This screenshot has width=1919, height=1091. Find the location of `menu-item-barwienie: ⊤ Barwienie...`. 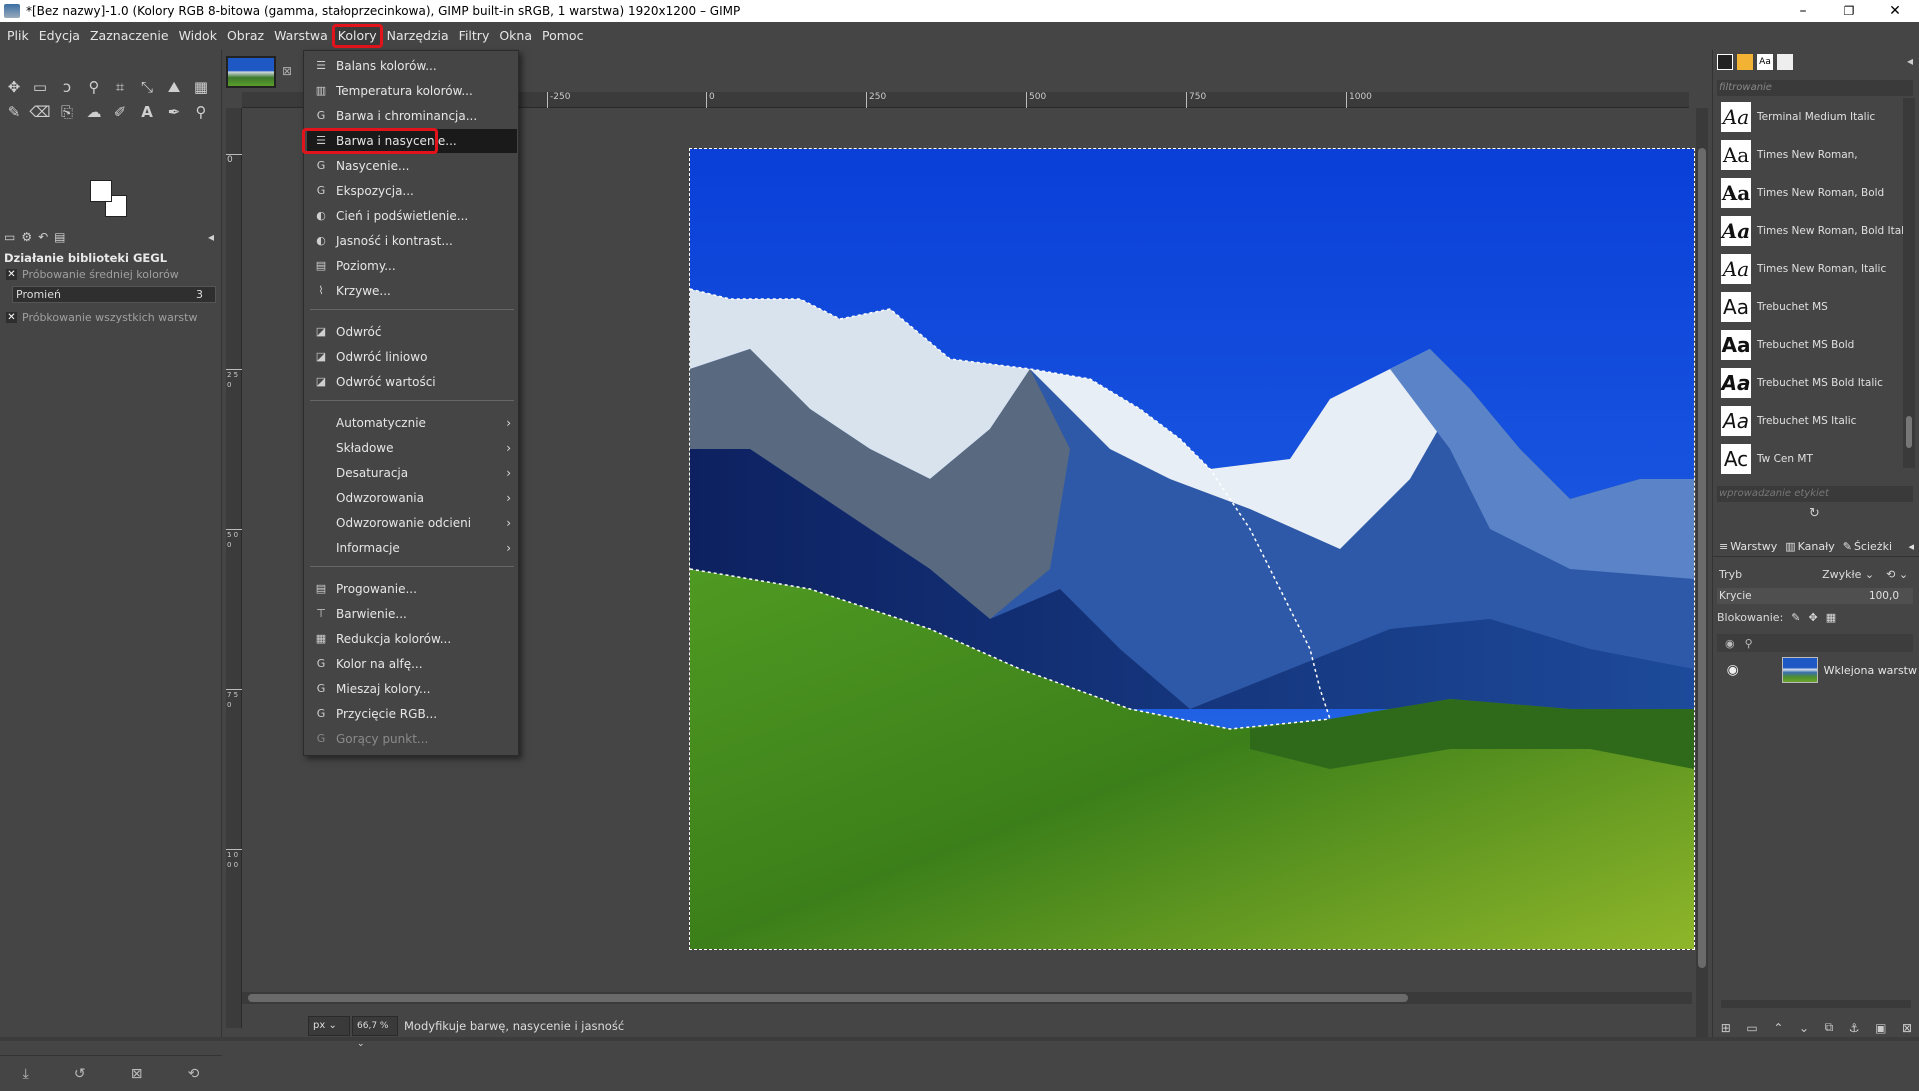

menu-item-barwienie: ⊤ Barwienie... is located at coordinates (412, 614).